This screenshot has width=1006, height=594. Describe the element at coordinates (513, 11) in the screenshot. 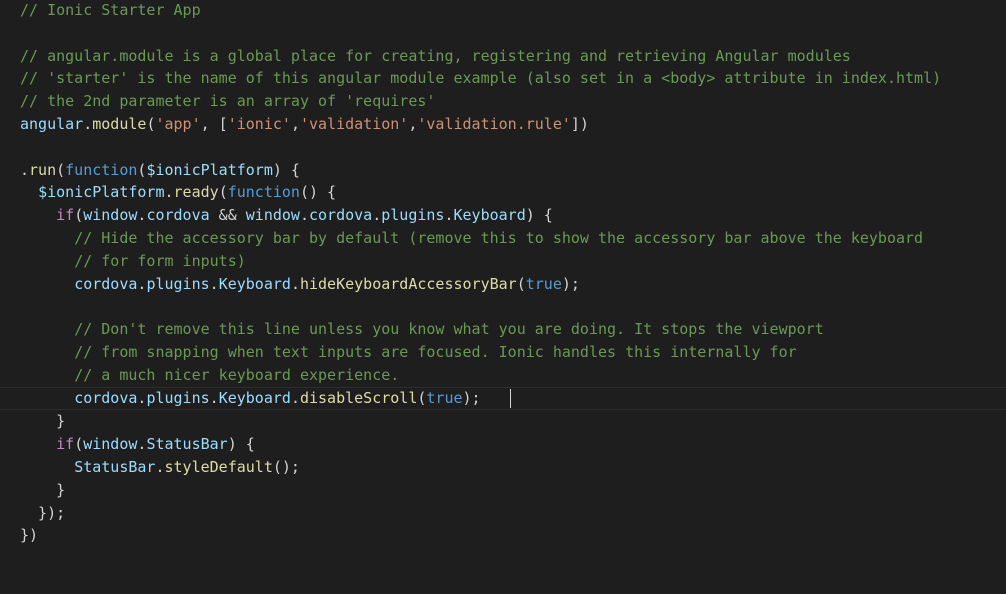

I see `code-line: // Ionic Starter App` at that location.